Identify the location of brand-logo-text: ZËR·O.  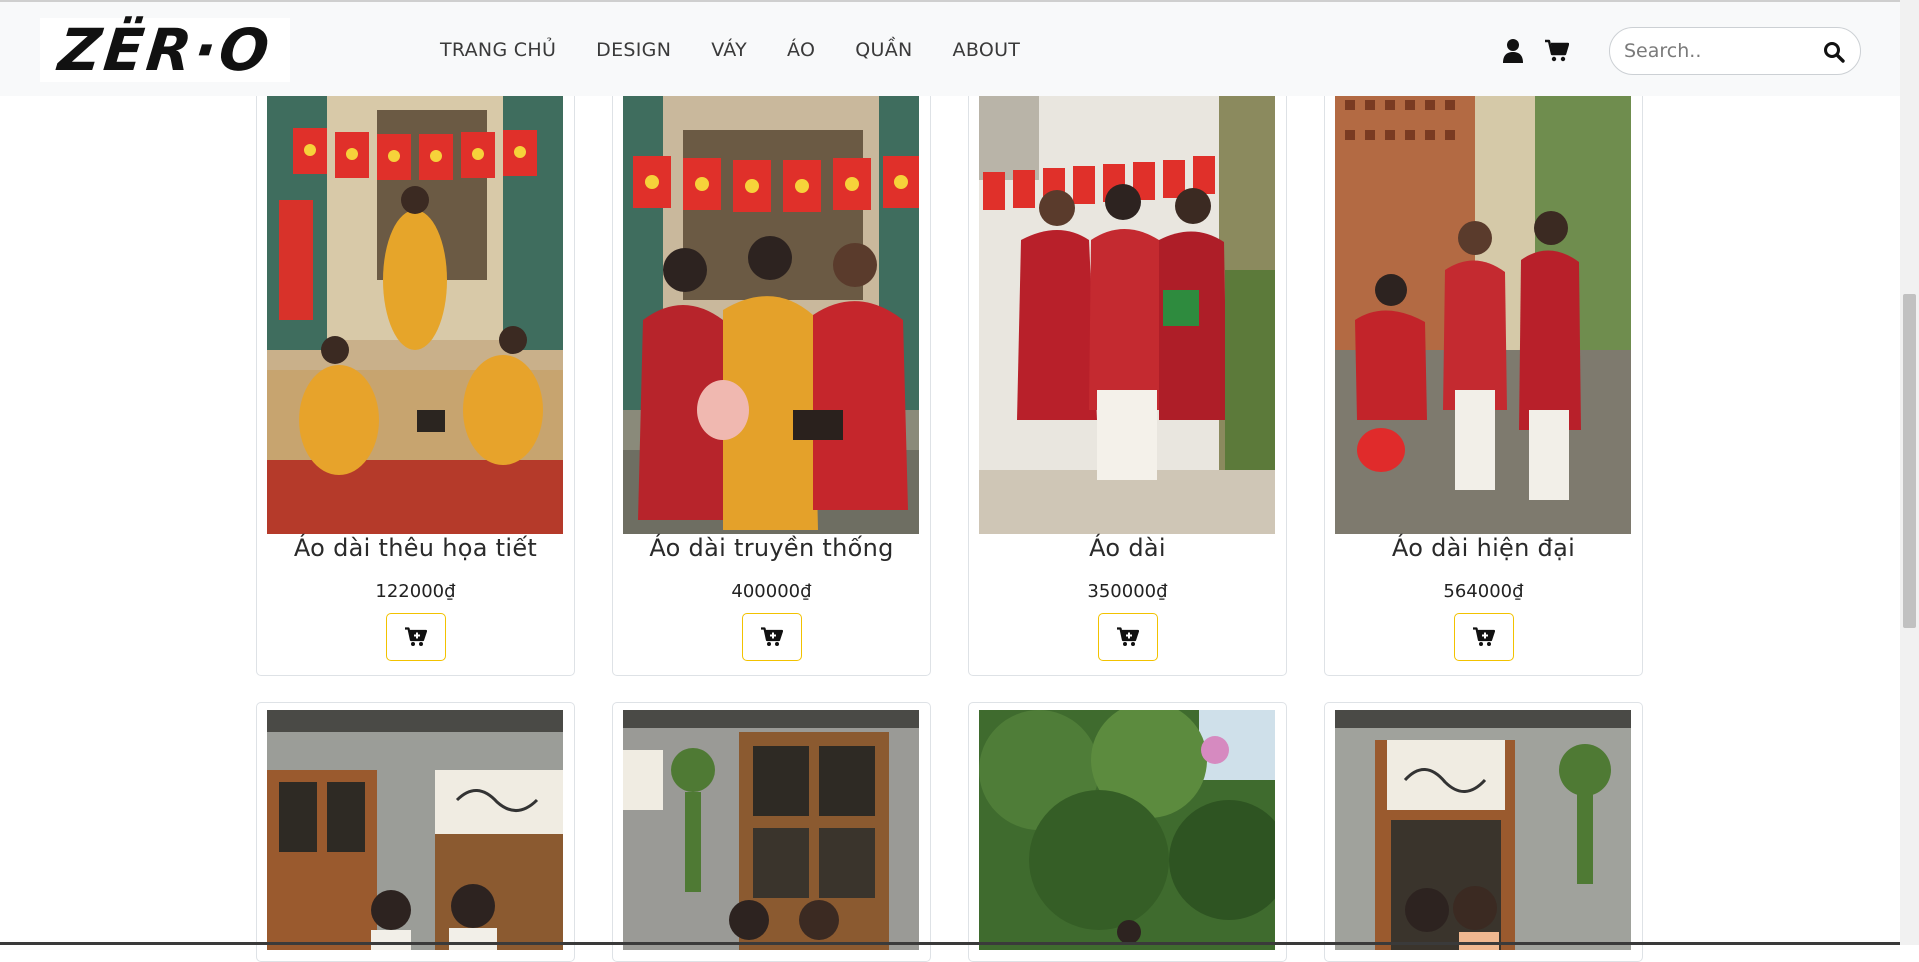
(165, 50).